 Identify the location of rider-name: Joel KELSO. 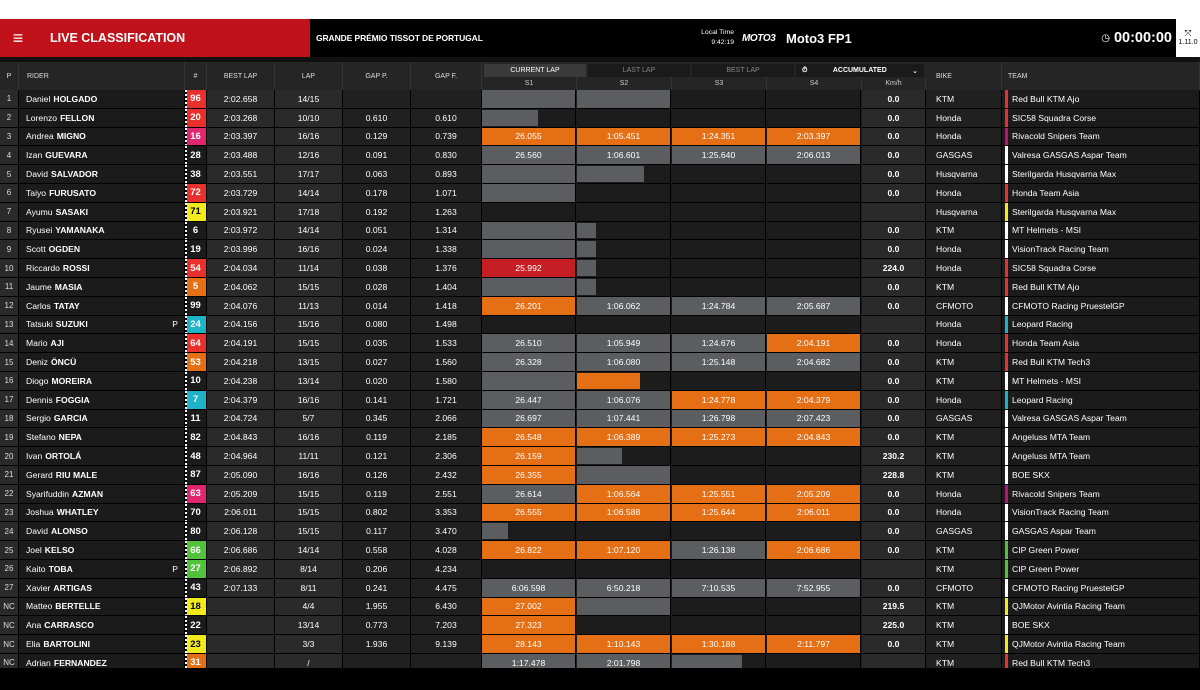
(102, 550).